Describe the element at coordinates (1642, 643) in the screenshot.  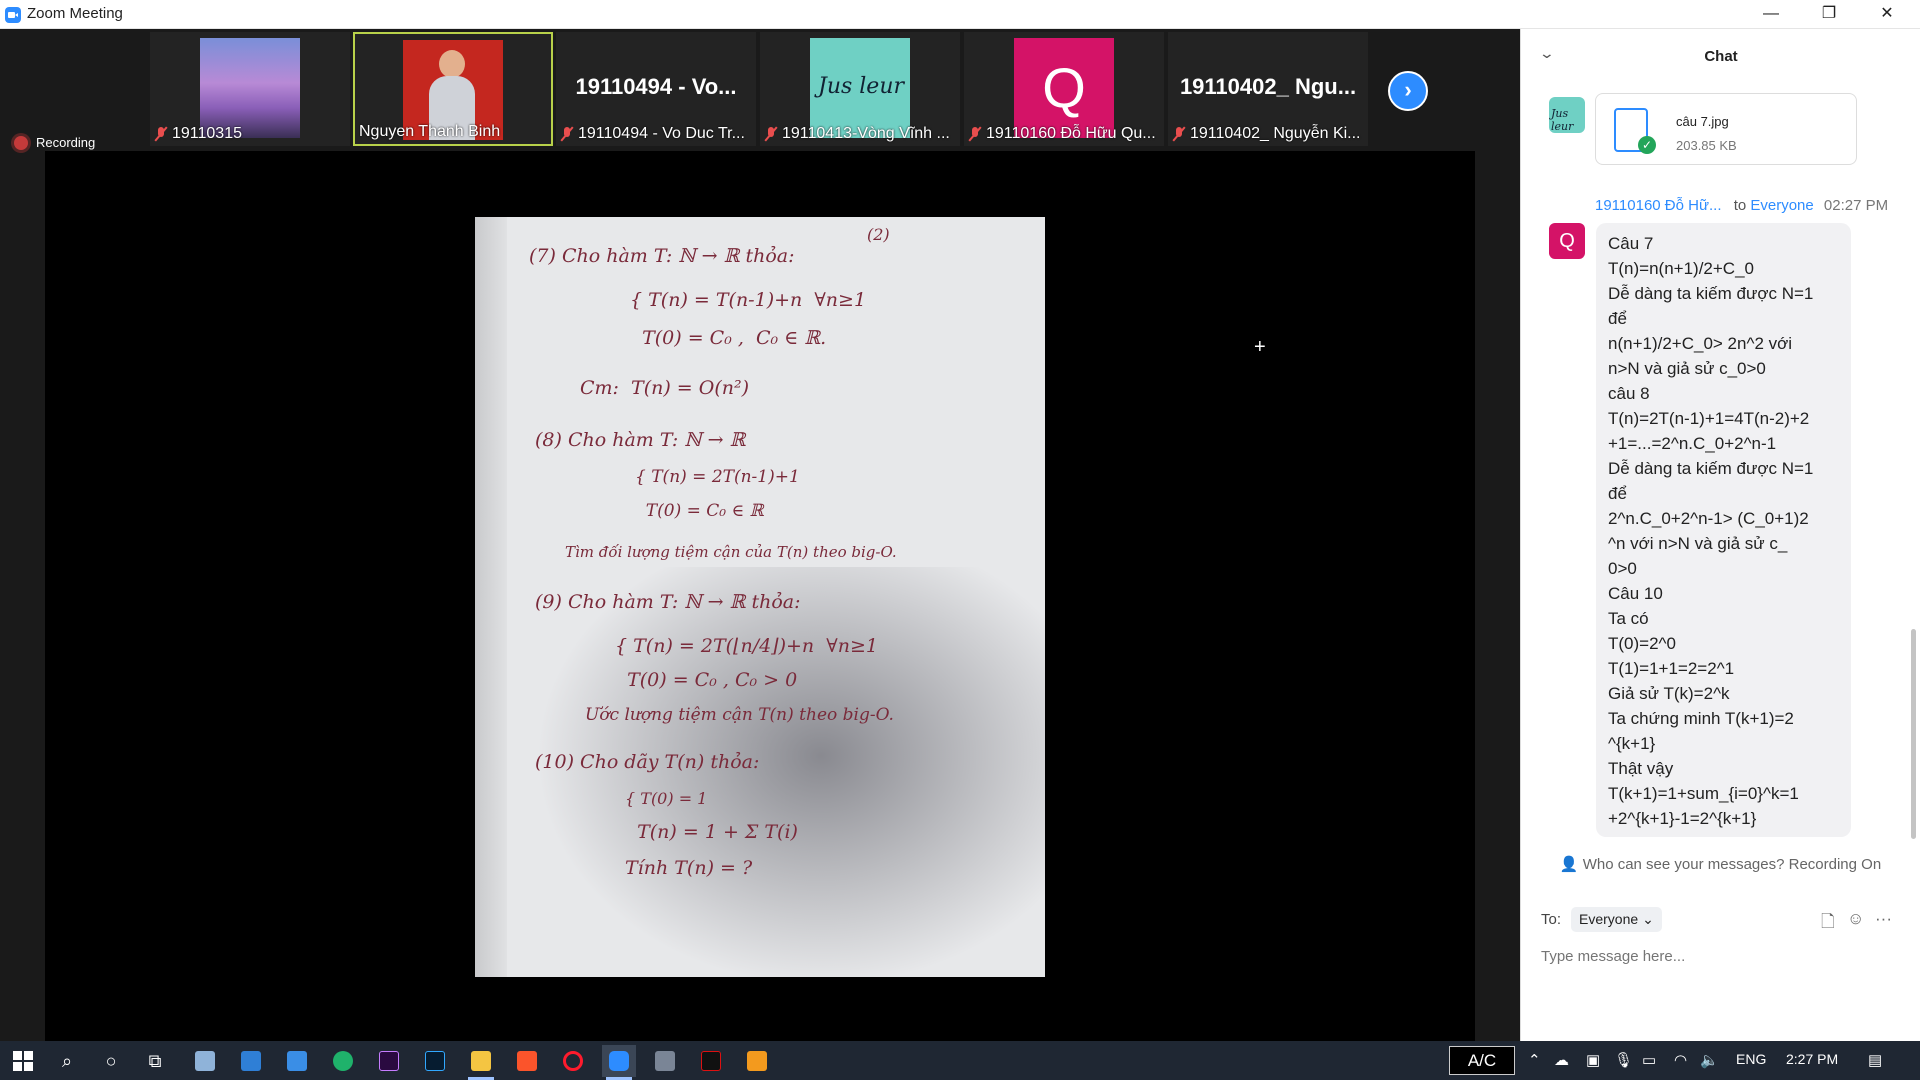
I see `message-line: T(0)=2^0` at that location.